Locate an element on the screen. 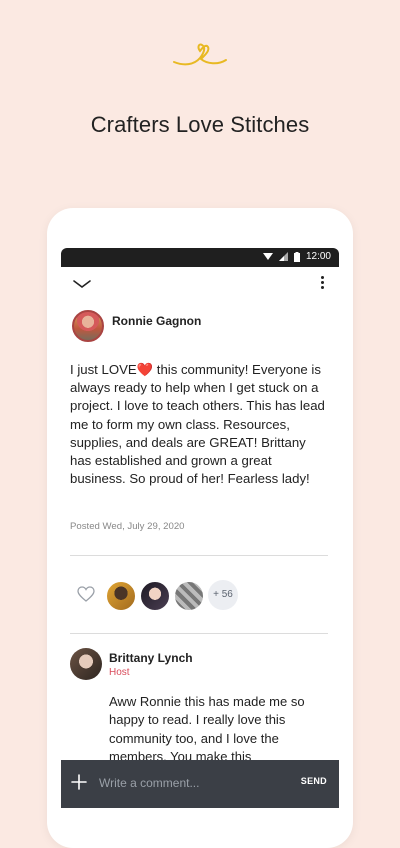  page-headline: Crafters Love Stitches is located at coordinates (200, 124).